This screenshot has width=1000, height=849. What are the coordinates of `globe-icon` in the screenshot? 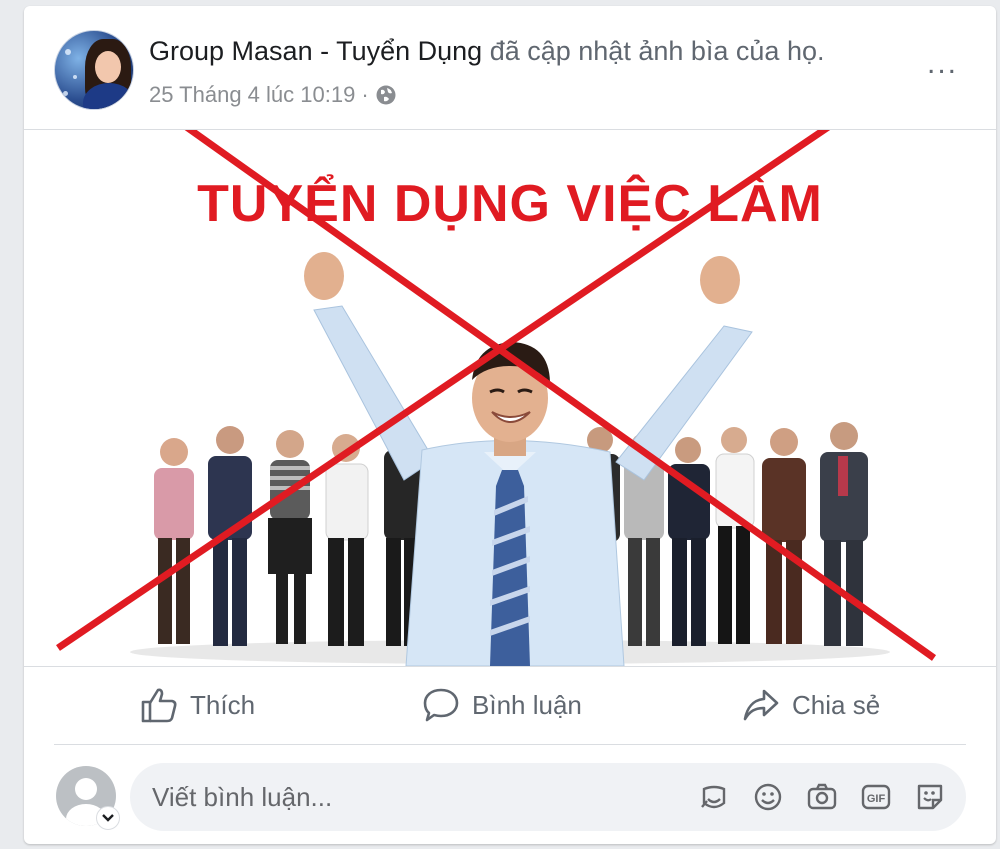 It's located at (386, 95).